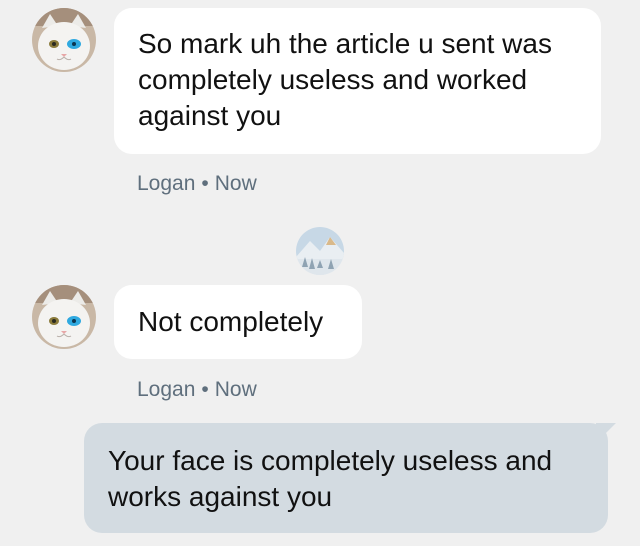  I want to click on message-text: Not completely, so click(231, 321).